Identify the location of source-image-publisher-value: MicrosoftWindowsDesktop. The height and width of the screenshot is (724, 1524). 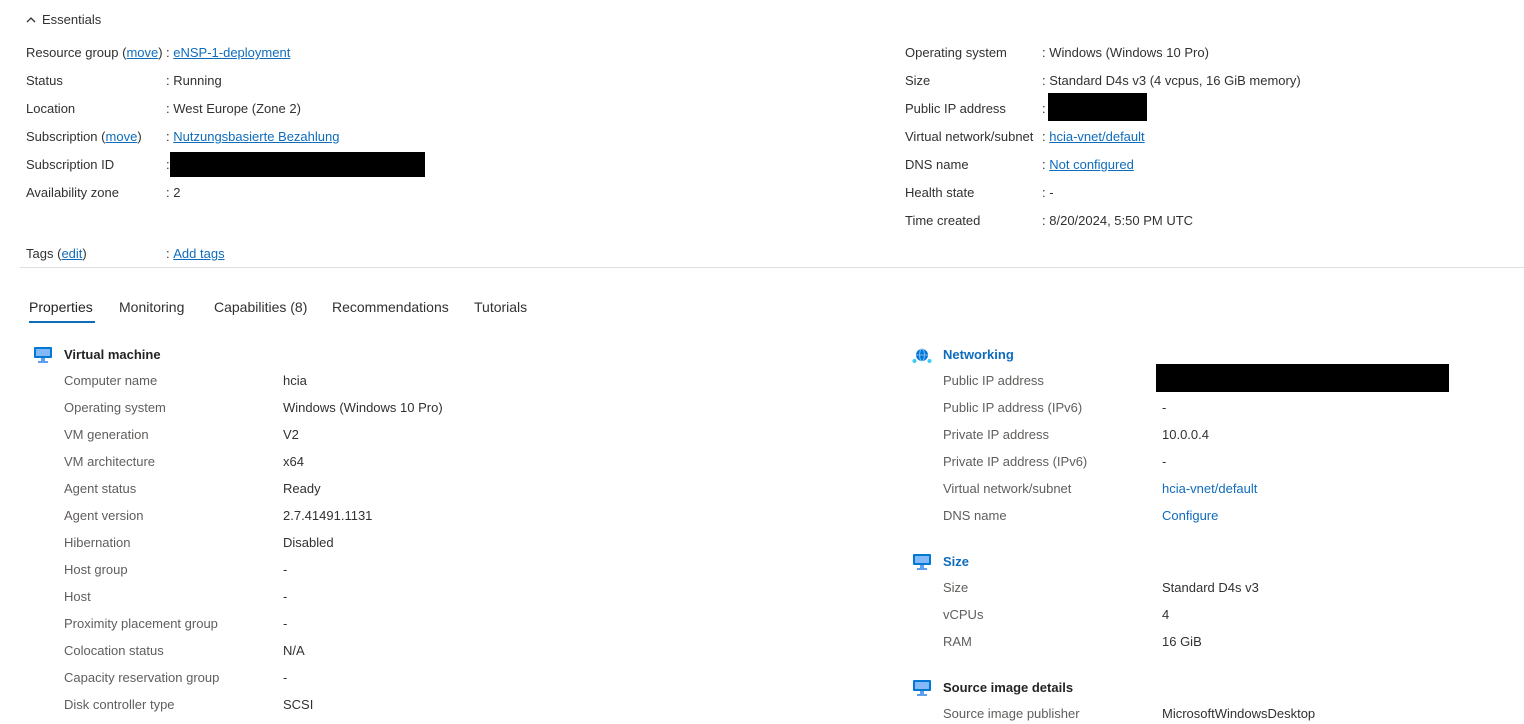
(1239, 713).